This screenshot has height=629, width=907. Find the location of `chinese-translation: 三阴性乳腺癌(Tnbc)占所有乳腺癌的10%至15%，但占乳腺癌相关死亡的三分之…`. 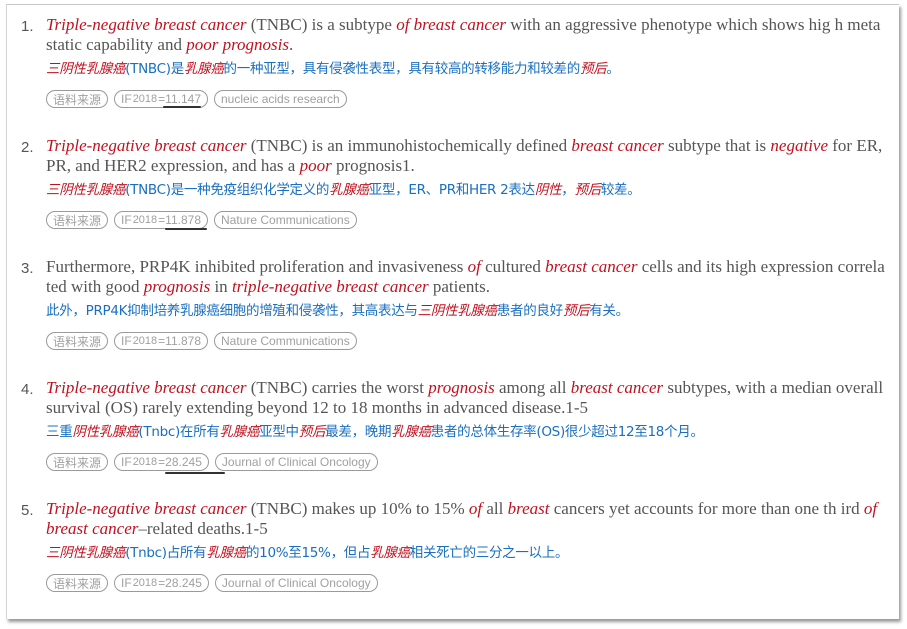

chinese-translation: 三阴性乳腺癌(Tnbc)占所有乳腺癌的10%至15%，但占乳腺癌相关死亡的三分之… is located at coordinates (307, 553).